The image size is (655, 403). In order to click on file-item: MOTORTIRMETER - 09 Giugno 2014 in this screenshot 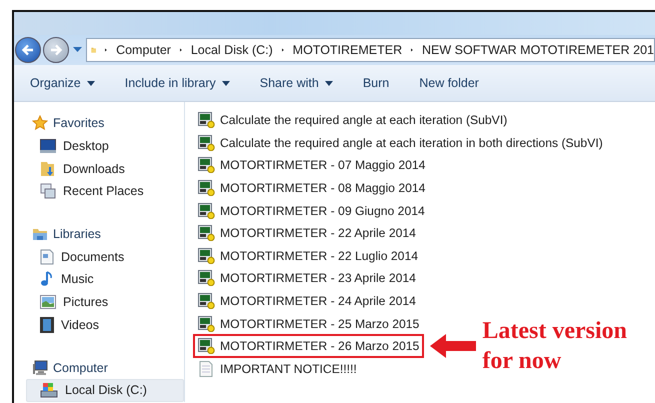, I will do `click(311, 210)`.